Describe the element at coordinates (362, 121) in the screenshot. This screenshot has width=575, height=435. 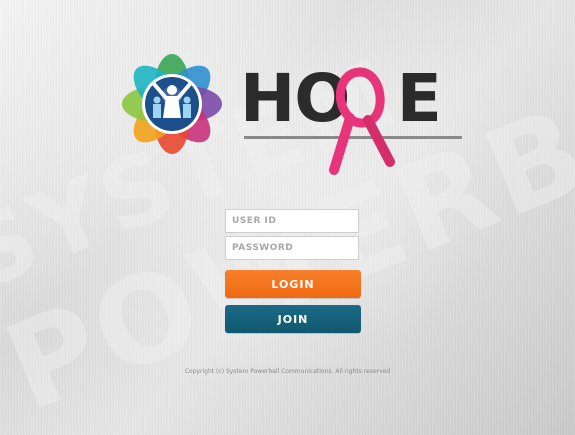
I see `awareness-ribbon-icon` at that location.